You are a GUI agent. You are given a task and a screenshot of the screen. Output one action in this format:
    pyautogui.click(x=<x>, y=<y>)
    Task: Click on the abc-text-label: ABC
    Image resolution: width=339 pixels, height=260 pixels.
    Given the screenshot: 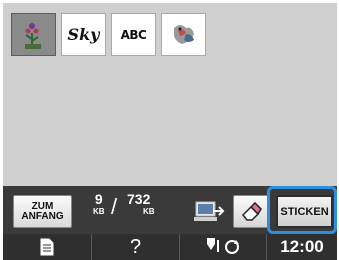 What is the action you would take?
    pyautogui.click(x=133, y=34)
    